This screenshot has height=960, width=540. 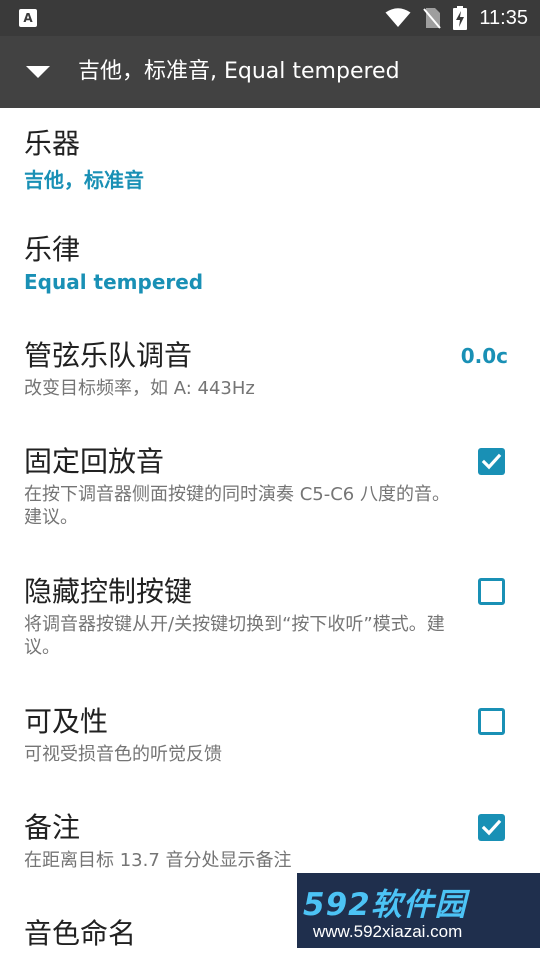 What do you see at coordinates (66, 721) in the screenshot?
I see `pref-title: 可及性` at bounding box center [66, 721].